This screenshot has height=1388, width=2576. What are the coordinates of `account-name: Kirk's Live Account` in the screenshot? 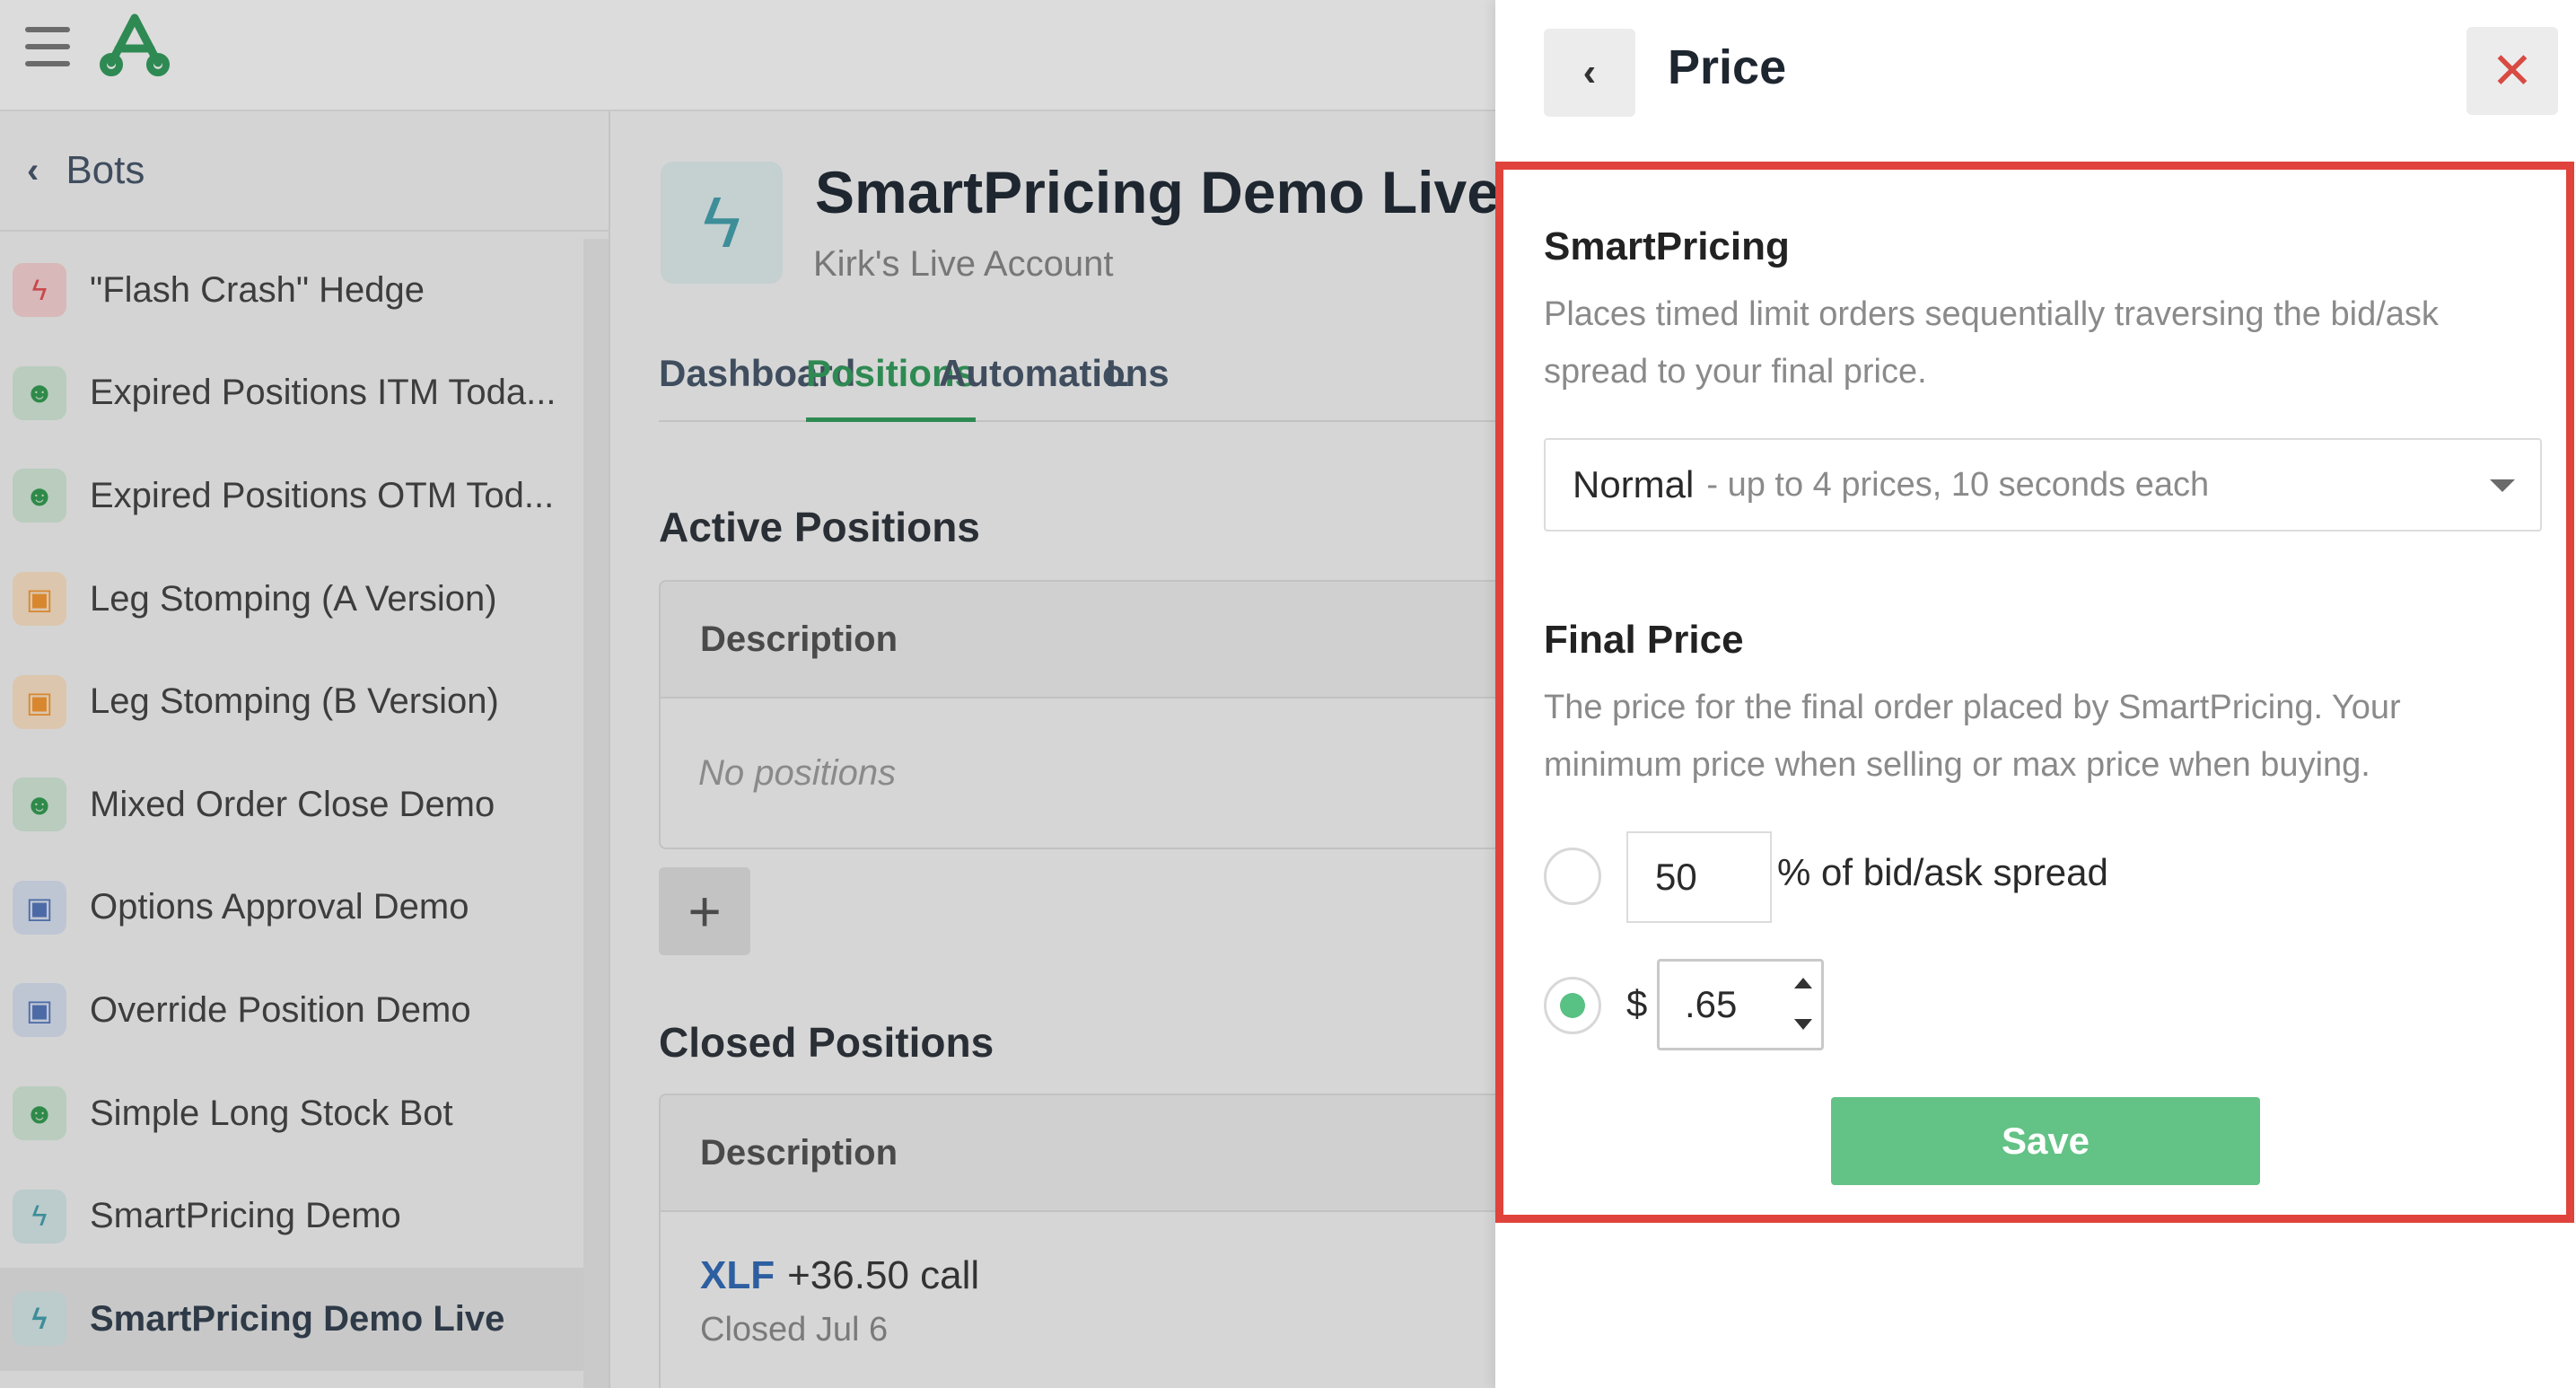 It's located at (963, 264).